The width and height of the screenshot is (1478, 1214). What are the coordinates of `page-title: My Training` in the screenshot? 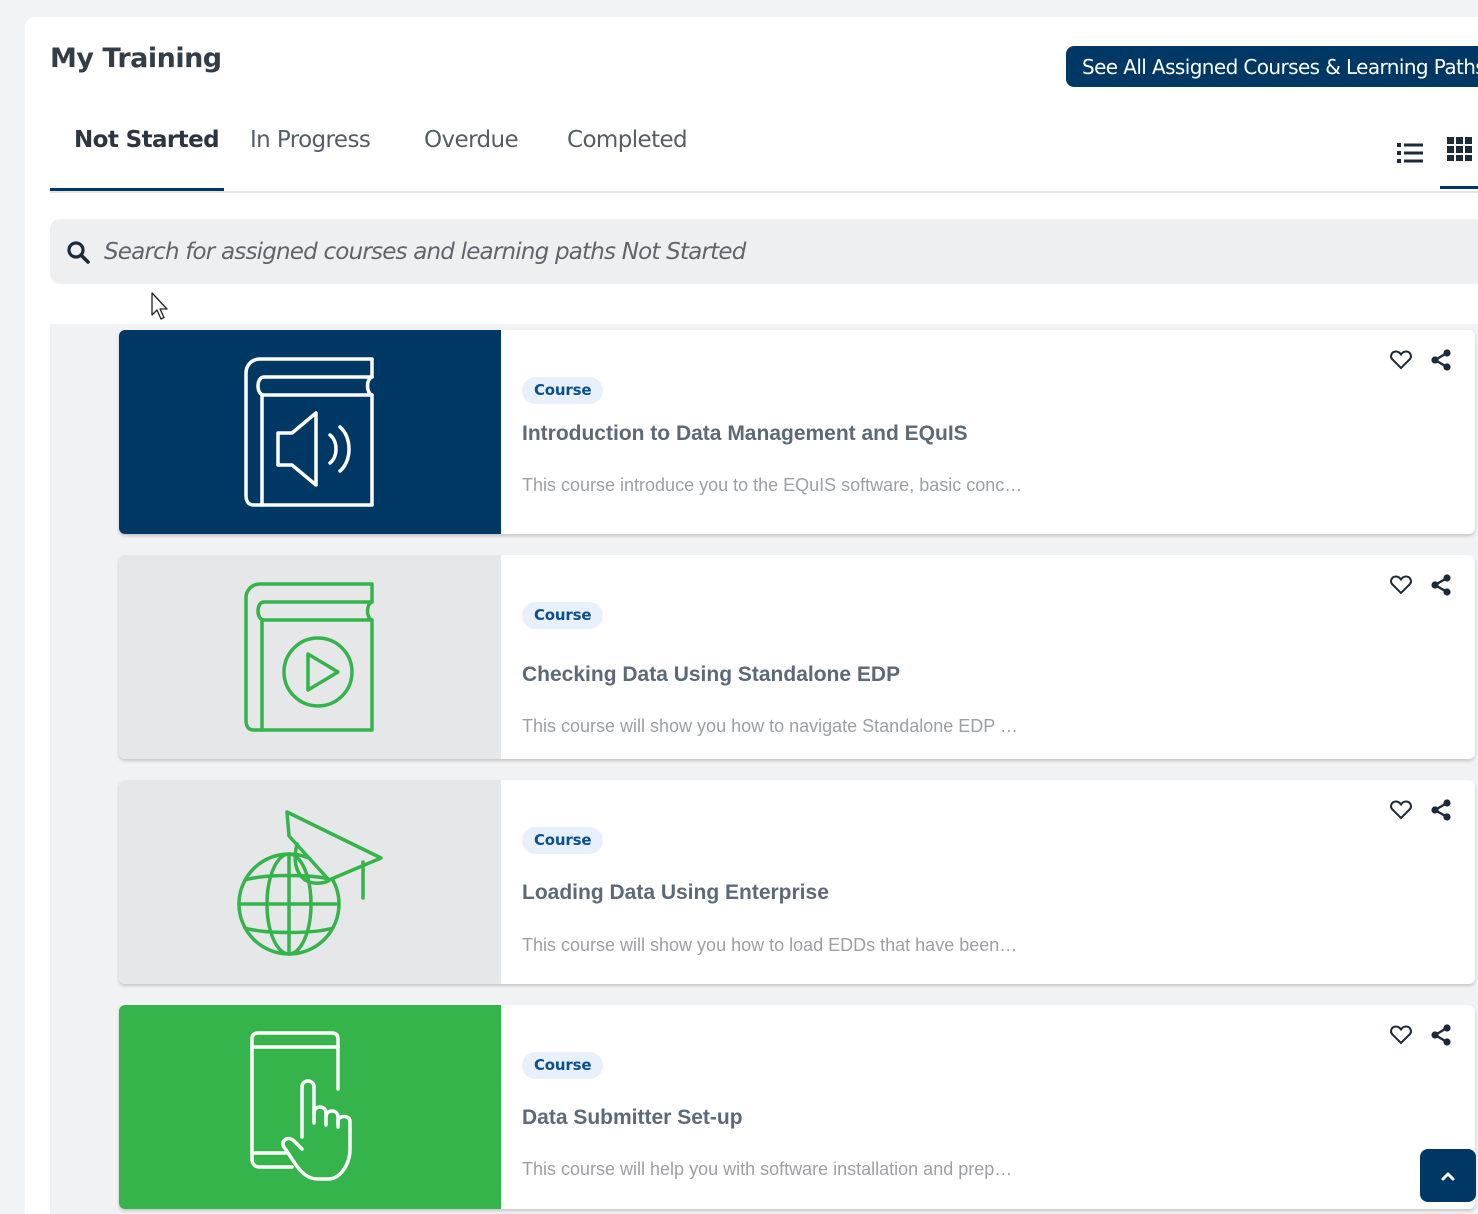 It's located at (136, 58).